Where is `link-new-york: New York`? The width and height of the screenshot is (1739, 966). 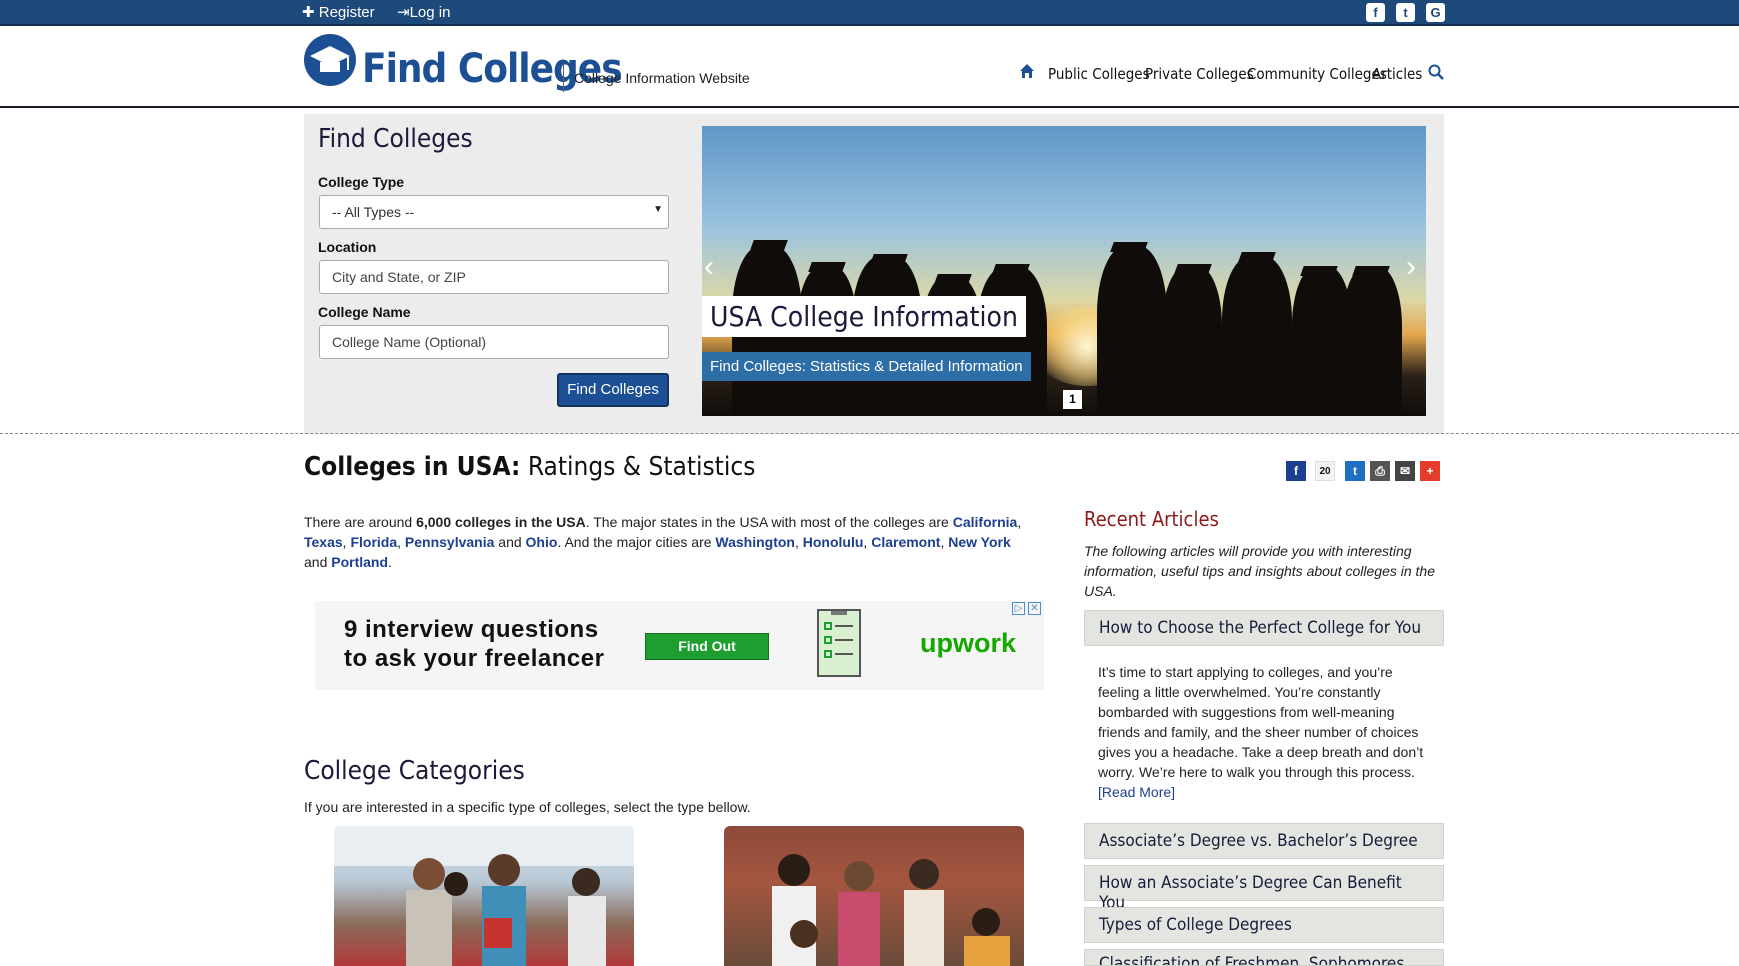
link-new-york: New York is located at coordinates (979, 542).